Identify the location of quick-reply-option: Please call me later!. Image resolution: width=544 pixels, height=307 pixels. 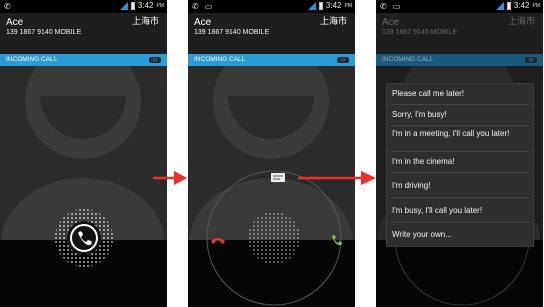
(460, 94).